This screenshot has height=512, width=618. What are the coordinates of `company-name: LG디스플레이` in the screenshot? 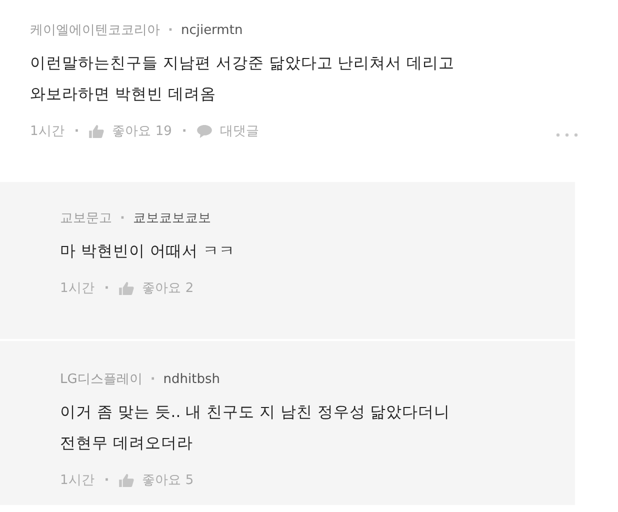 It's located at (101, 379).